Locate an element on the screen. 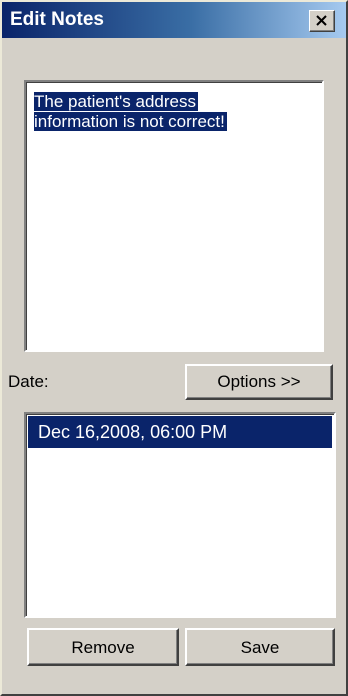 The height and width of the screenshot is (696, 348). save-button: Save is located at coordinates (260, 647).